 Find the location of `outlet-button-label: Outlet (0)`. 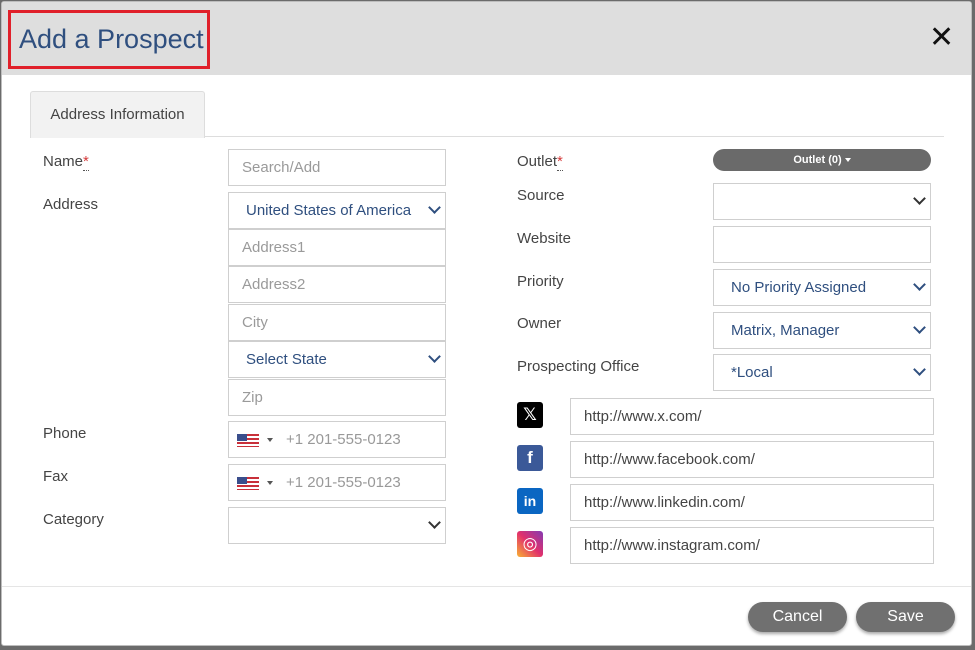

outlet-button-label: Outlet (0) is located at coordinates (817, 160).